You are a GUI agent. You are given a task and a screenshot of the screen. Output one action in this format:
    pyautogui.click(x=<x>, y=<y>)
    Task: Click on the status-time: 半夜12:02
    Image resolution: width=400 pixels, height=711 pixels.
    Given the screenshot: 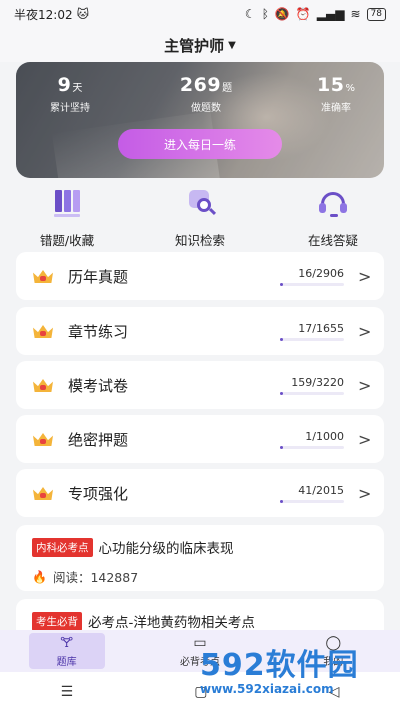 What is the action you would take?
    pyautogui.click(x=43, y=14)
    